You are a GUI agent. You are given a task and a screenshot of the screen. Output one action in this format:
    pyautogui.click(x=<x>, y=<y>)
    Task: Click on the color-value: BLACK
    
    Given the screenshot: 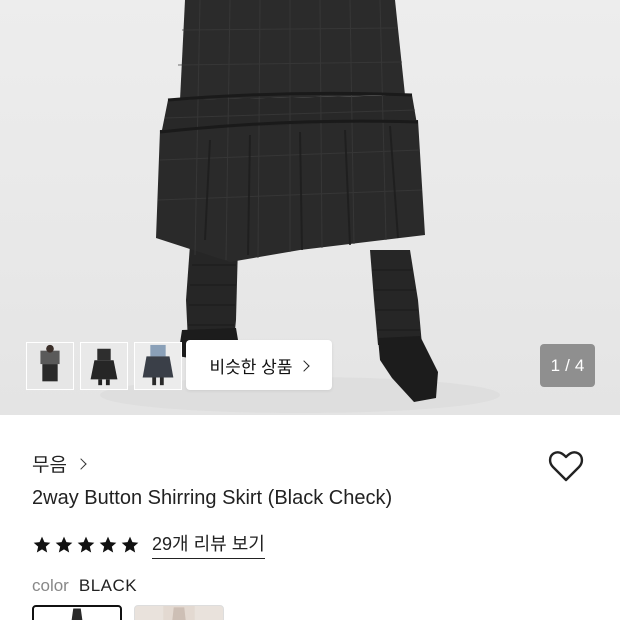 What is the action you would take?
    pyautogui.click(x=108, y=585)
    